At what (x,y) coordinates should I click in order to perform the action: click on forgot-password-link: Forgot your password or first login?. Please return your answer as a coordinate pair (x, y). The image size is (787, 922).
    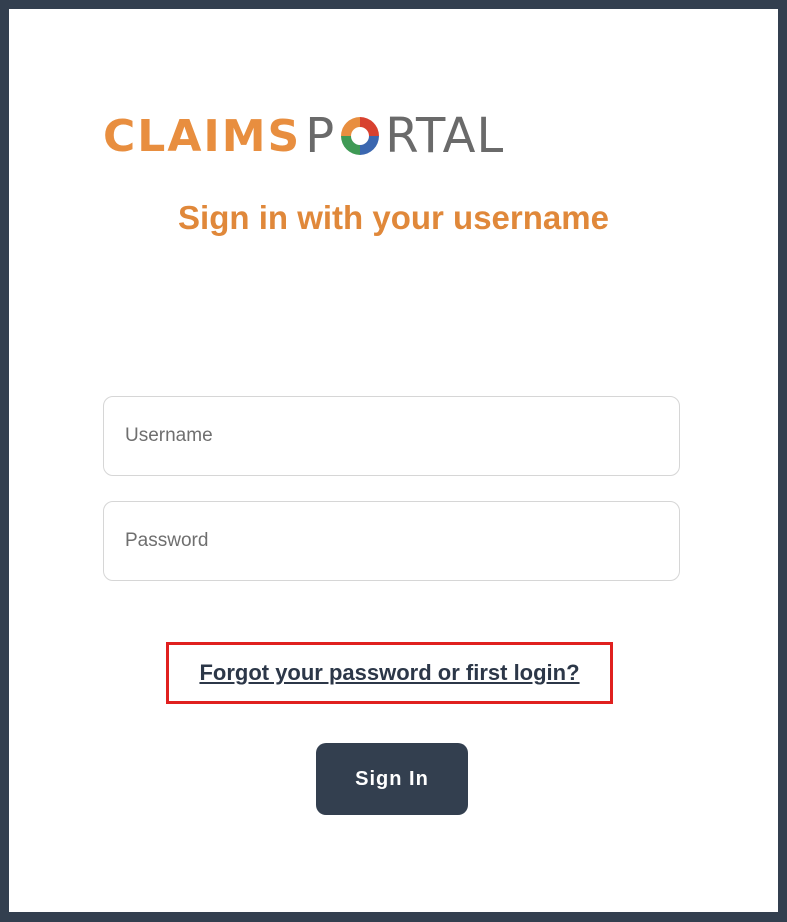
    Looking at the image, I should click on (389, 673).